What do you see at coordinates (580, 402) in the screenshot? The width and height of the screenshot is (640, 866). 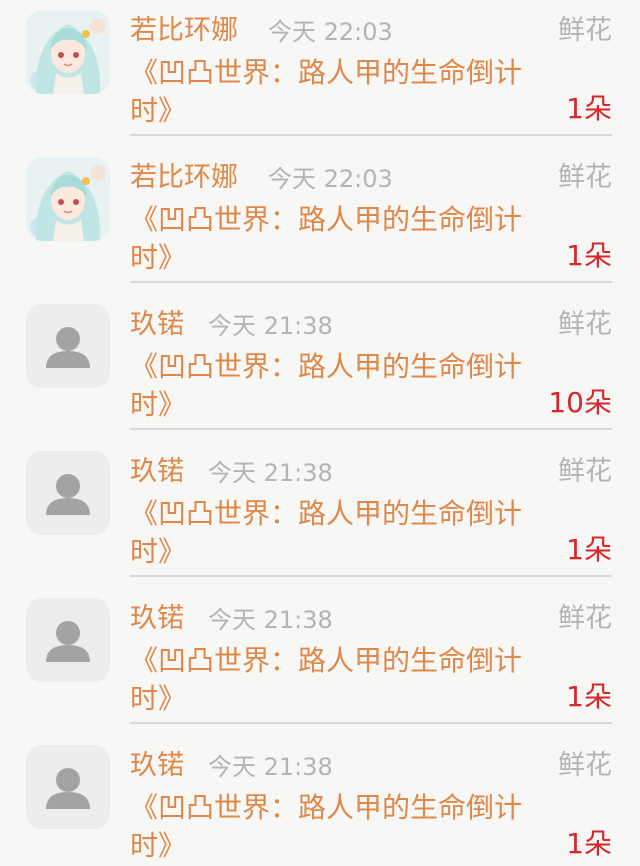 I see `gift-count: 10朵` at bounding box center [580, 402].